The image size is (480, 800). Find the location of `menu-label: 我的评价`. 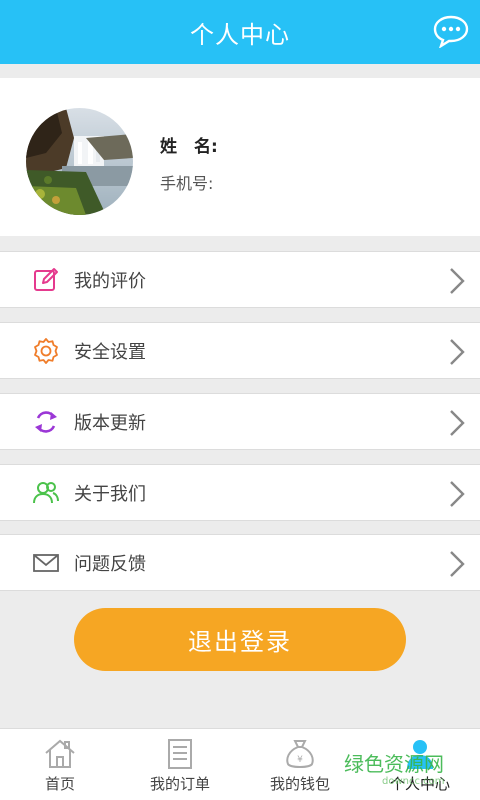

menu-label: 我的评价 is located at coordinates (110, 281).